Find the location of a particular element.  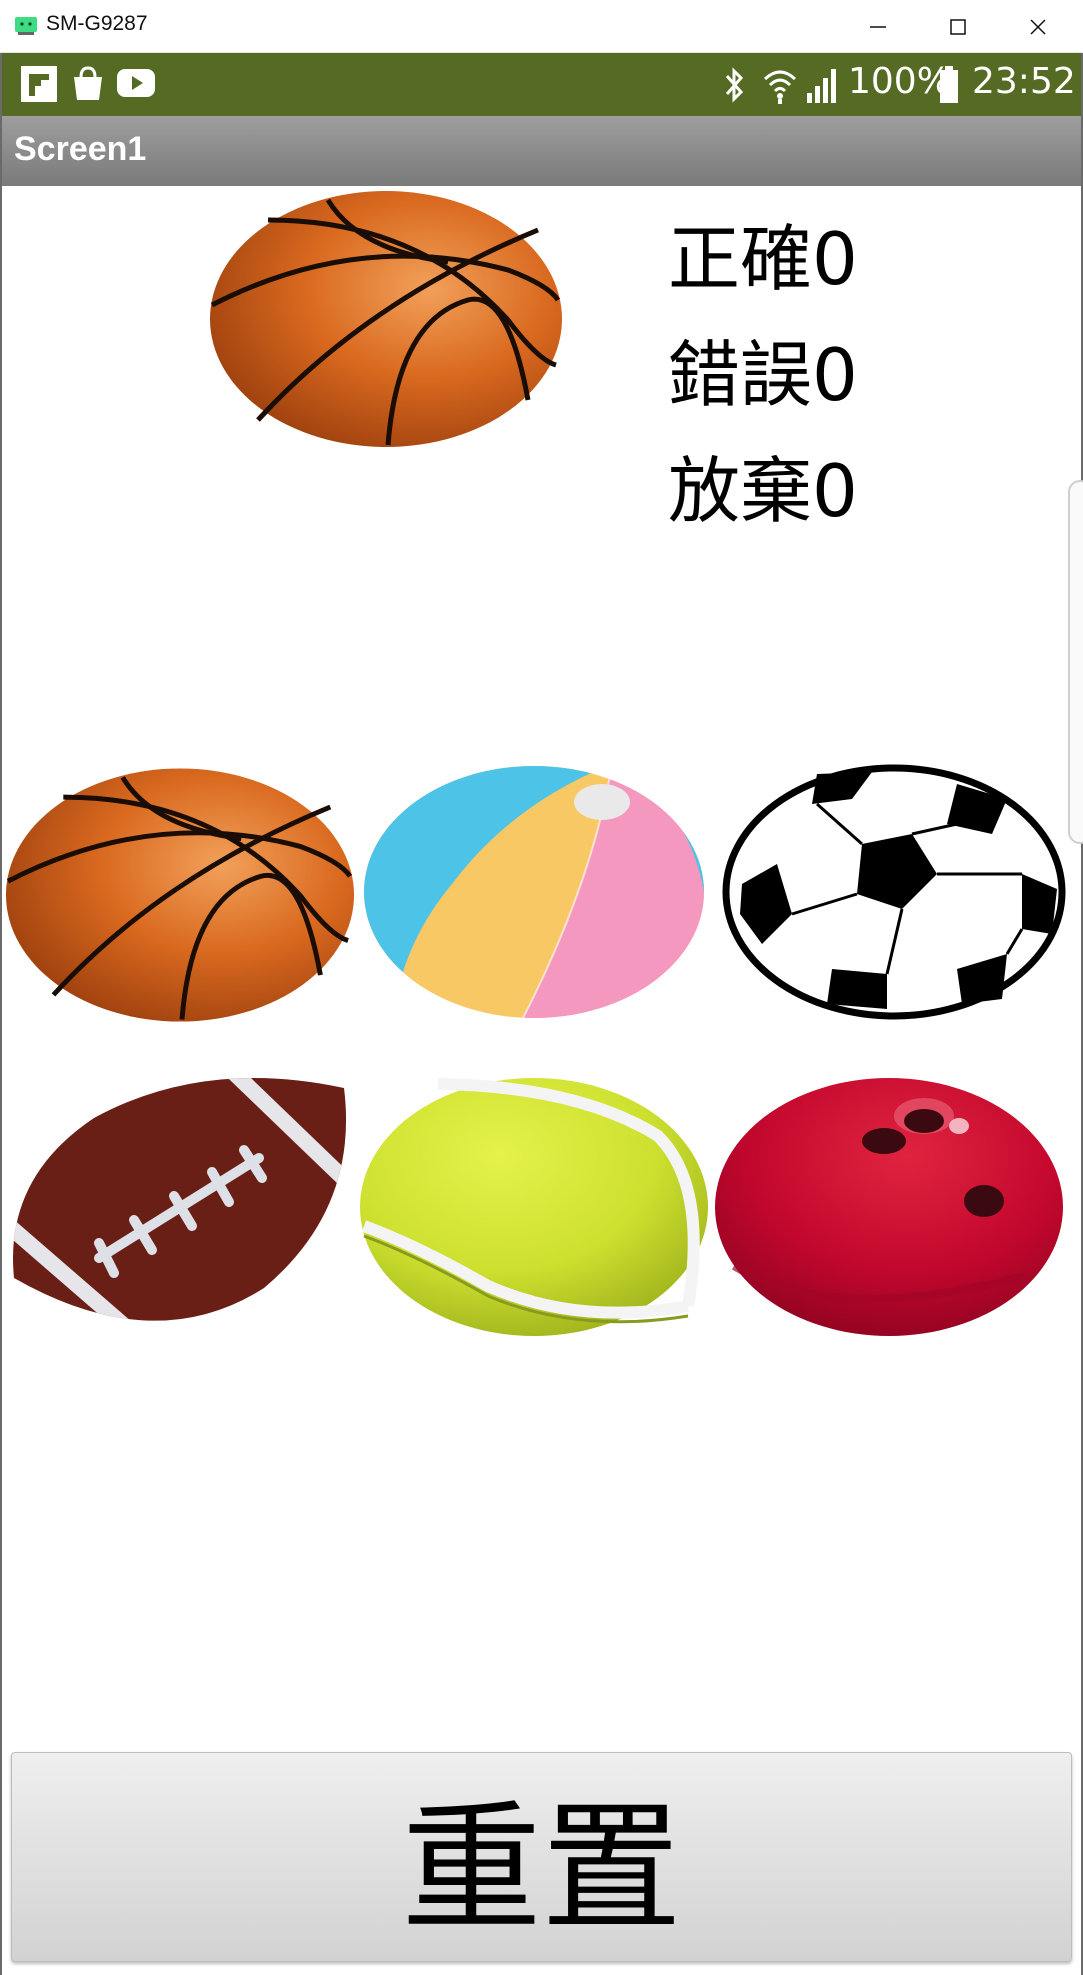

choice-bowling-ball-button is located at coordinates (889, 1207).